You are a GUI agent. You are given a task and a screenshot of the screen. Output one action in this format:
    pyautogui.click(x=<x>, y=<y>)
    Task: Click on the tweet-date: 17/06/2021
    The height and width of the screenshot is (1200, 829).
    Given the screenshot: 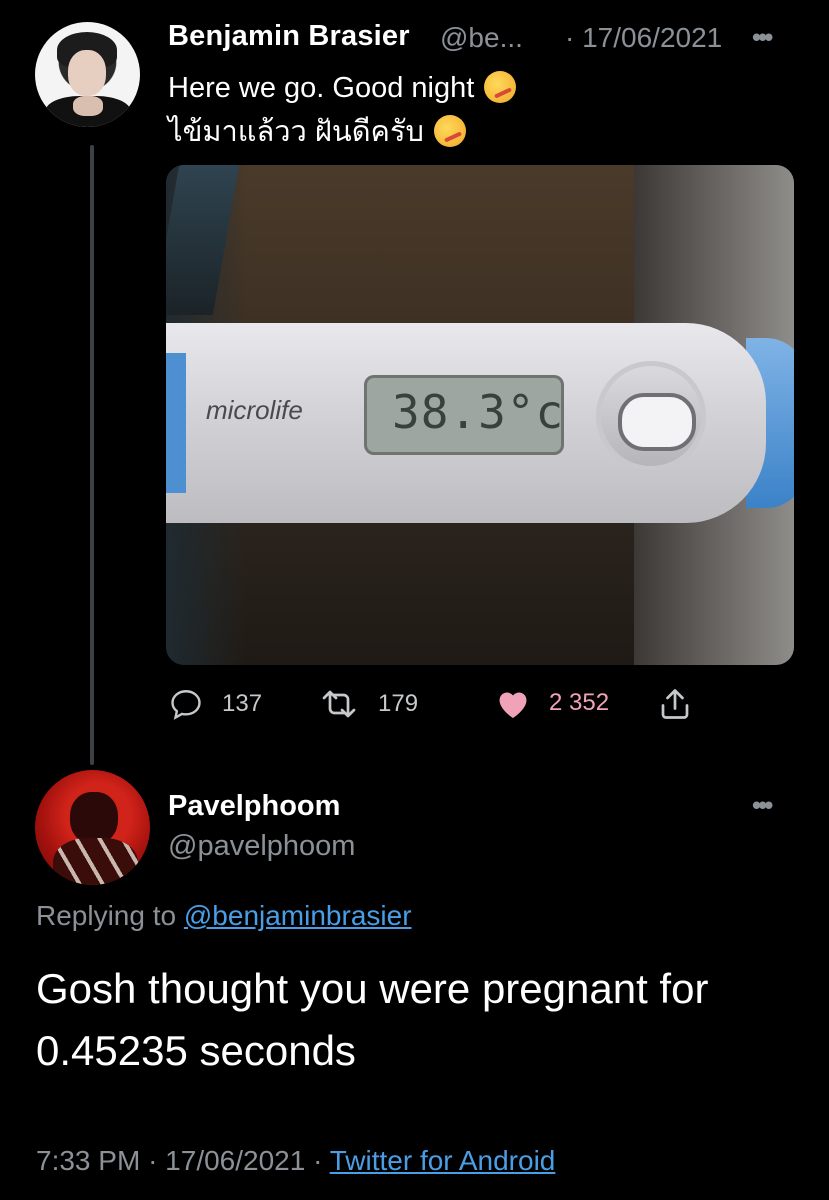 What is the action you would take?
    pyautogui.click(x=235, y=1160)
    